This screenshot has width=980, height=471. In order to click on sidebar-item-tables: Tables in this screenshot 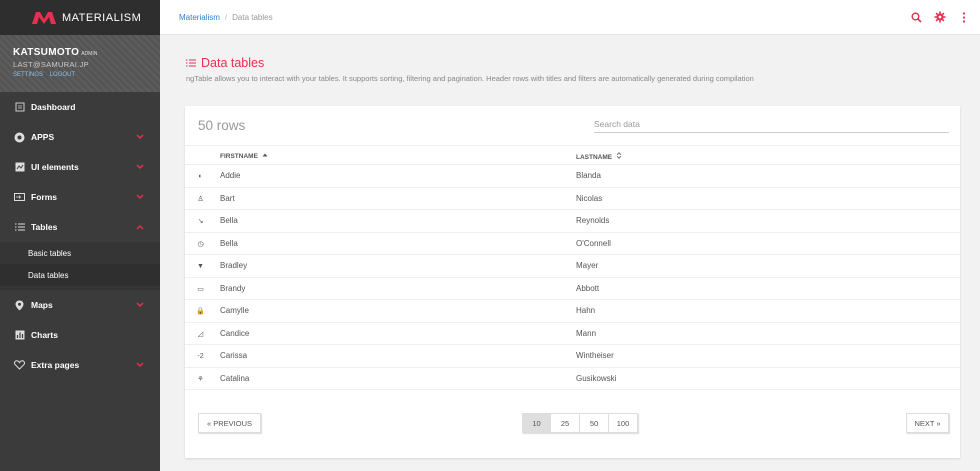, I will do `click(80, 227)`.